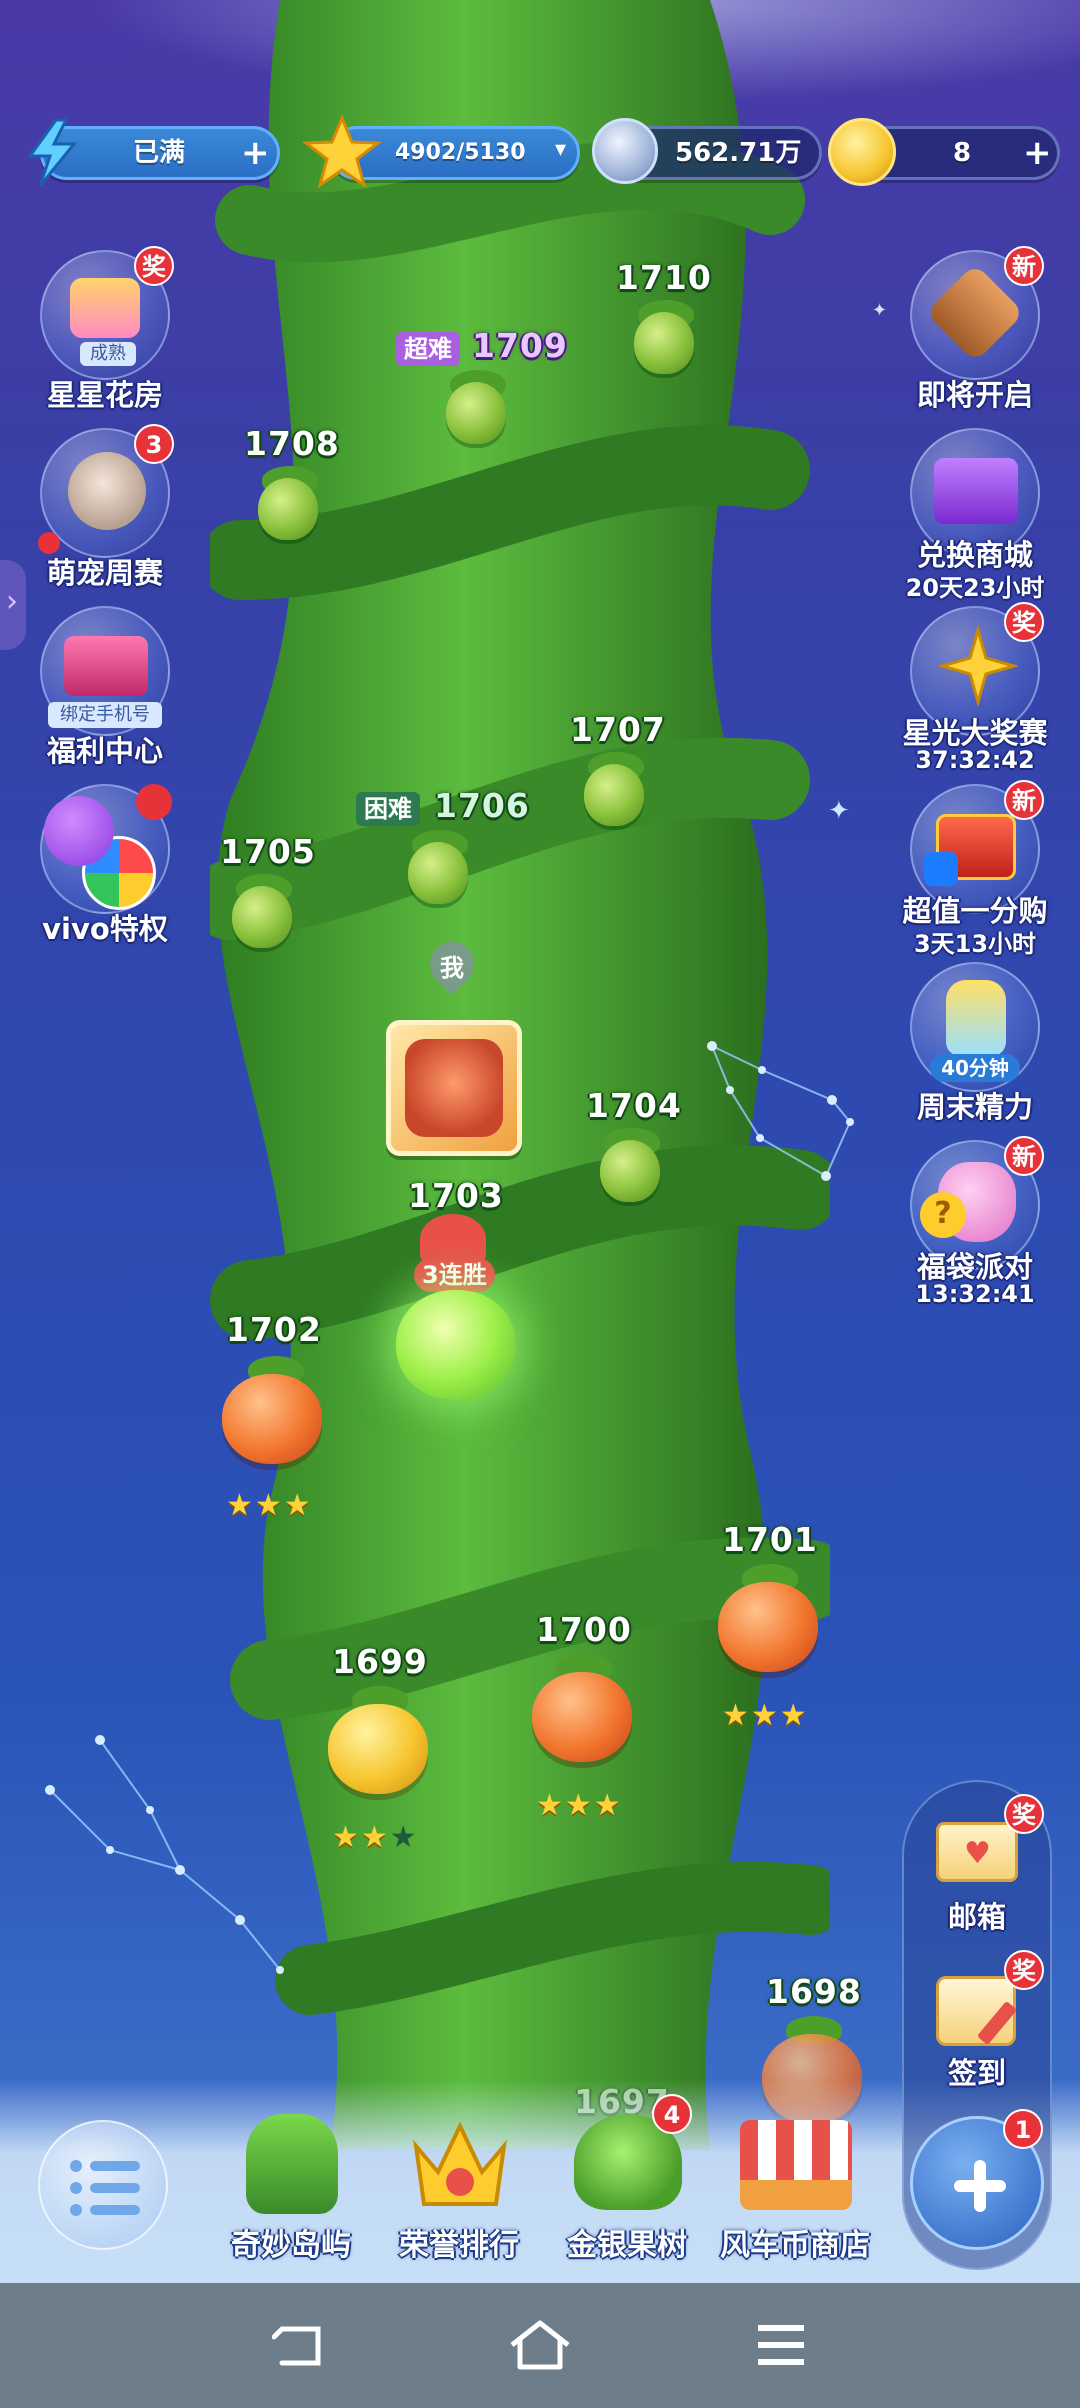  Describe the element at coordinates (738, 153) in the screenshot. I see `silver-coin-value: 562.71万` at that location.